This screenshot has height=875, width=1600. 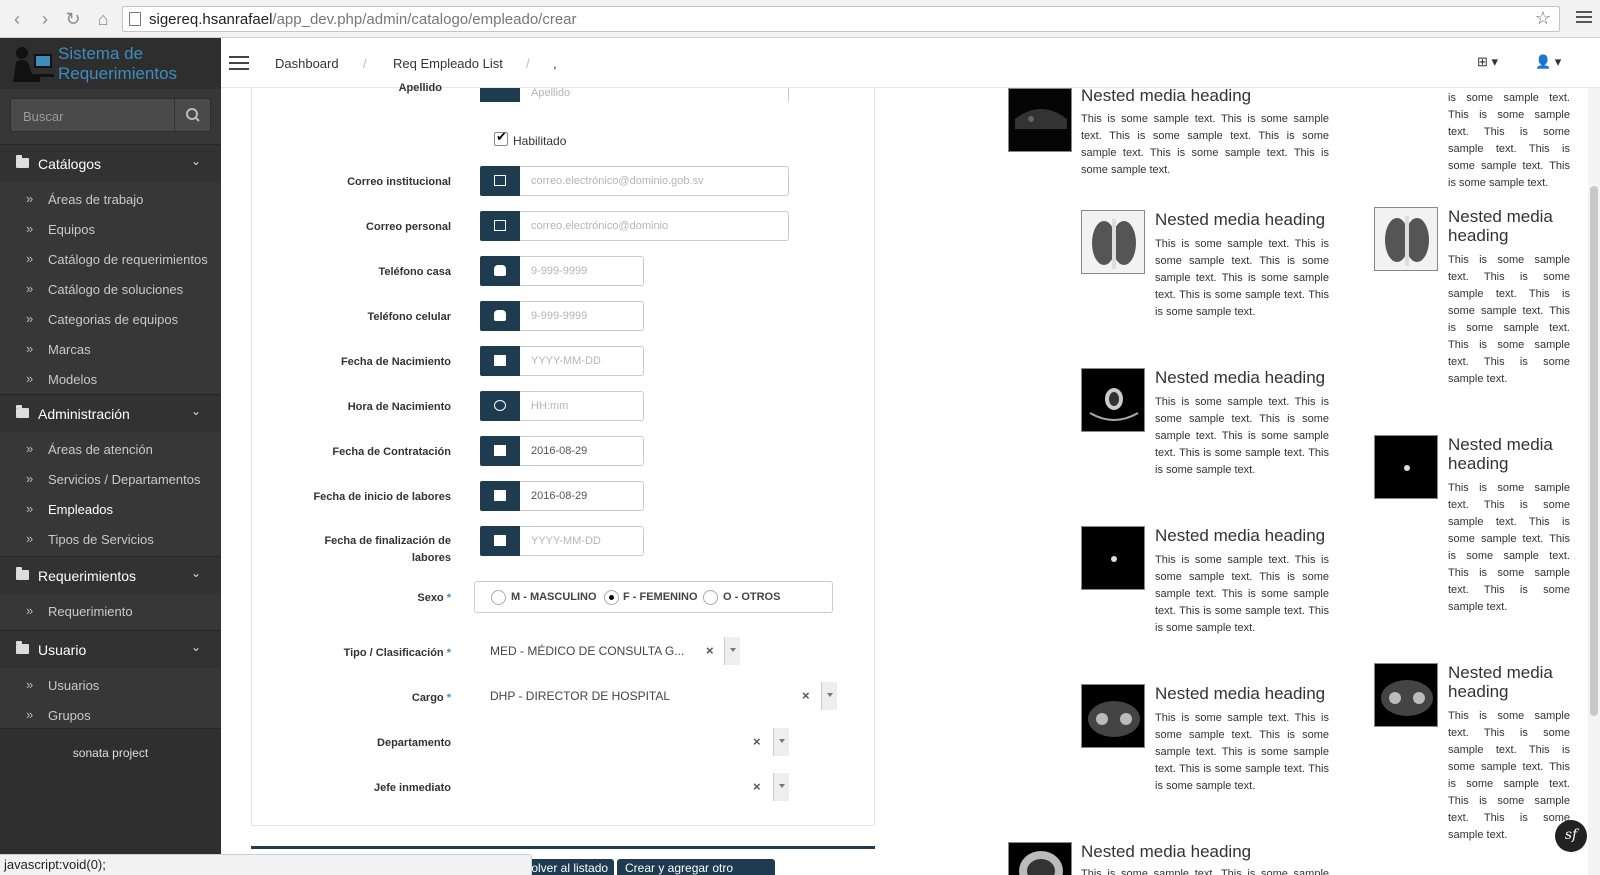 What do you see at coordinates (582, 541) in the screenshot?
I see `fecha-fin-input: YYYY-MM-DD` at bounding box center [582, 541].